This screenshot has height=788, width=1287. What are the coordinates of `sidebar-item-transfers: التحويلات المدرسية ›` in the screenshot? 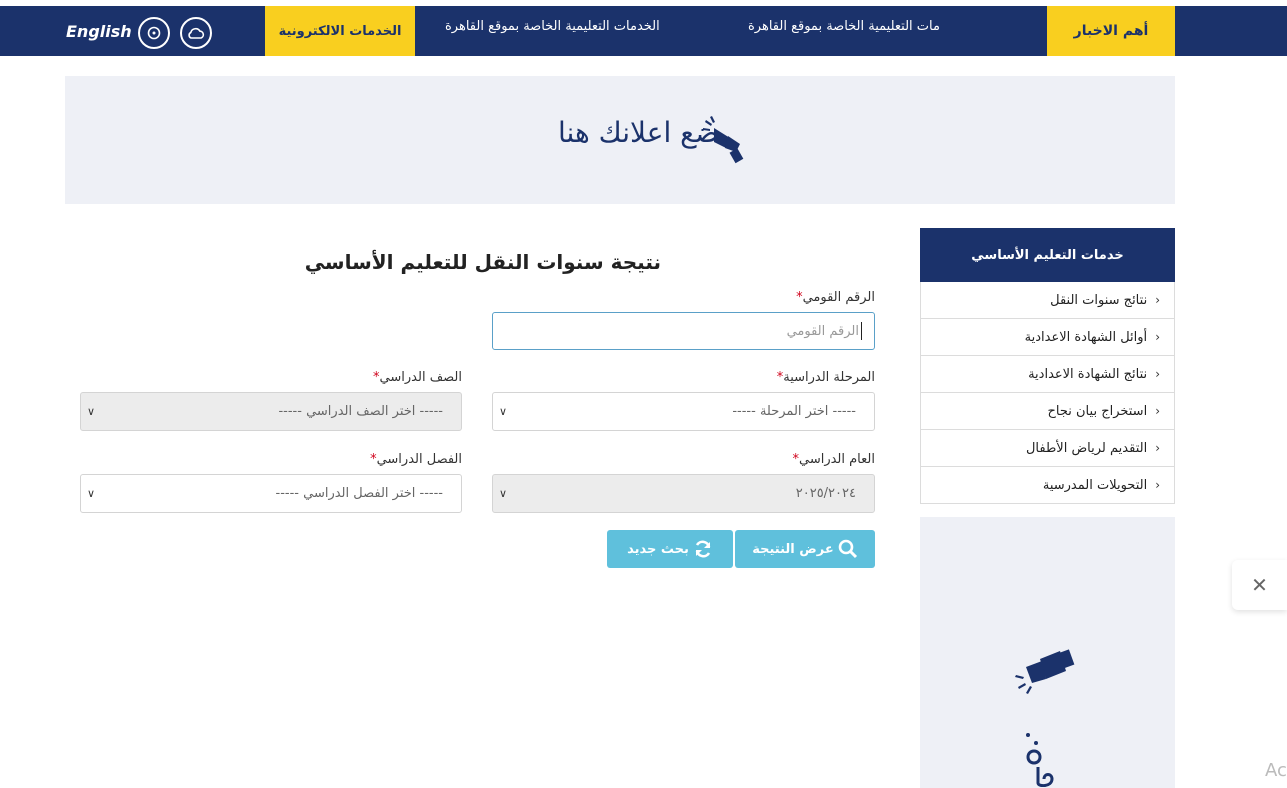 It's located at (1047, 485).